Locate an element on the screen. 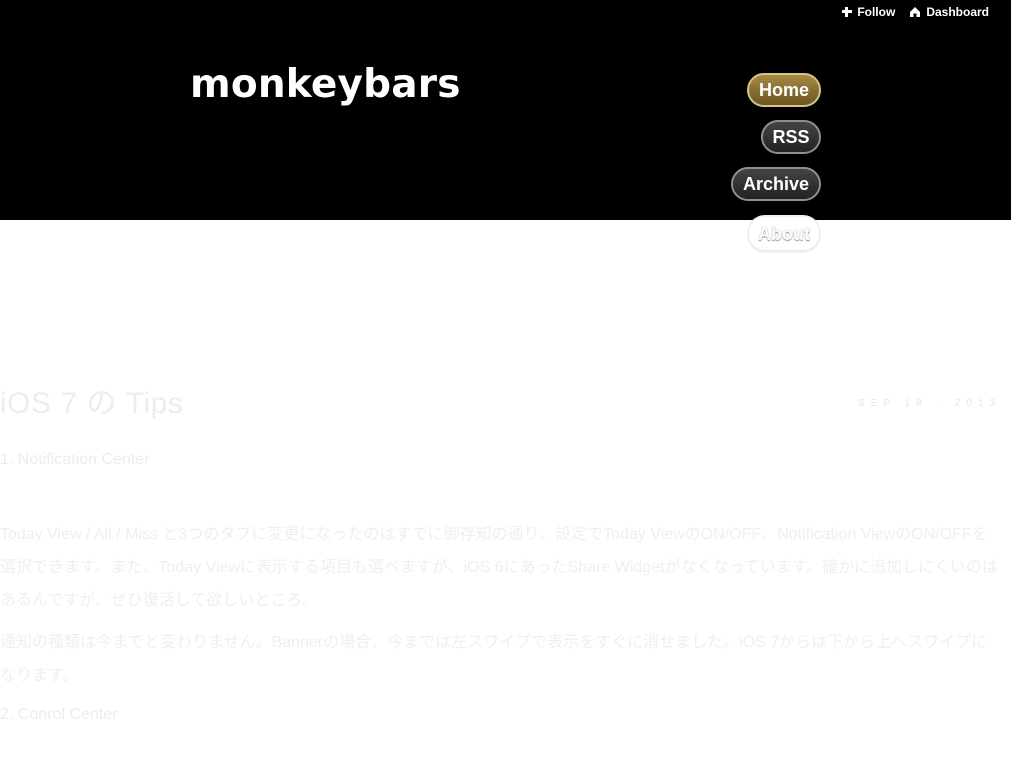 The height and width of the screenshot is (768, 1024). nav-archive-button: Archive is located at coordinates (776, 184).